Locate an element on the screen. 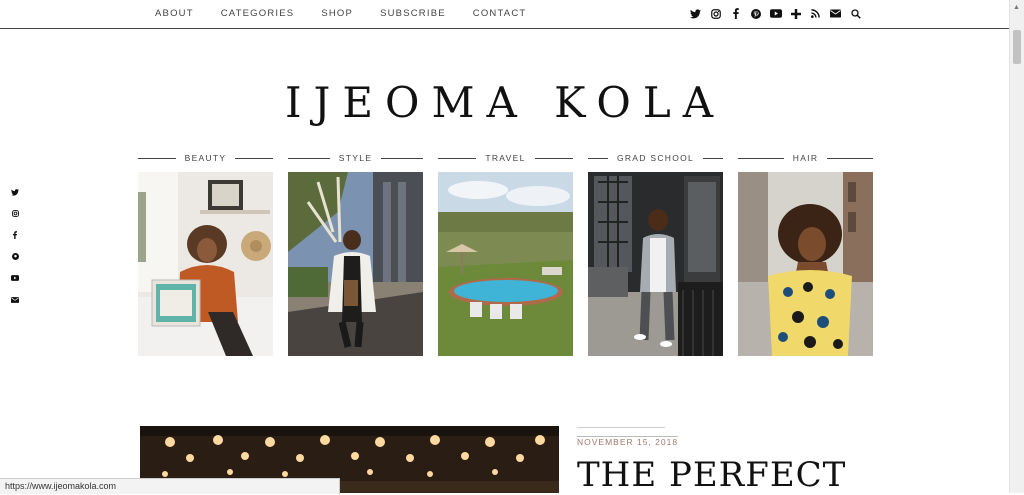  post-date: NOVEMBER 15, 2018 is located at coordinates (628, 441).